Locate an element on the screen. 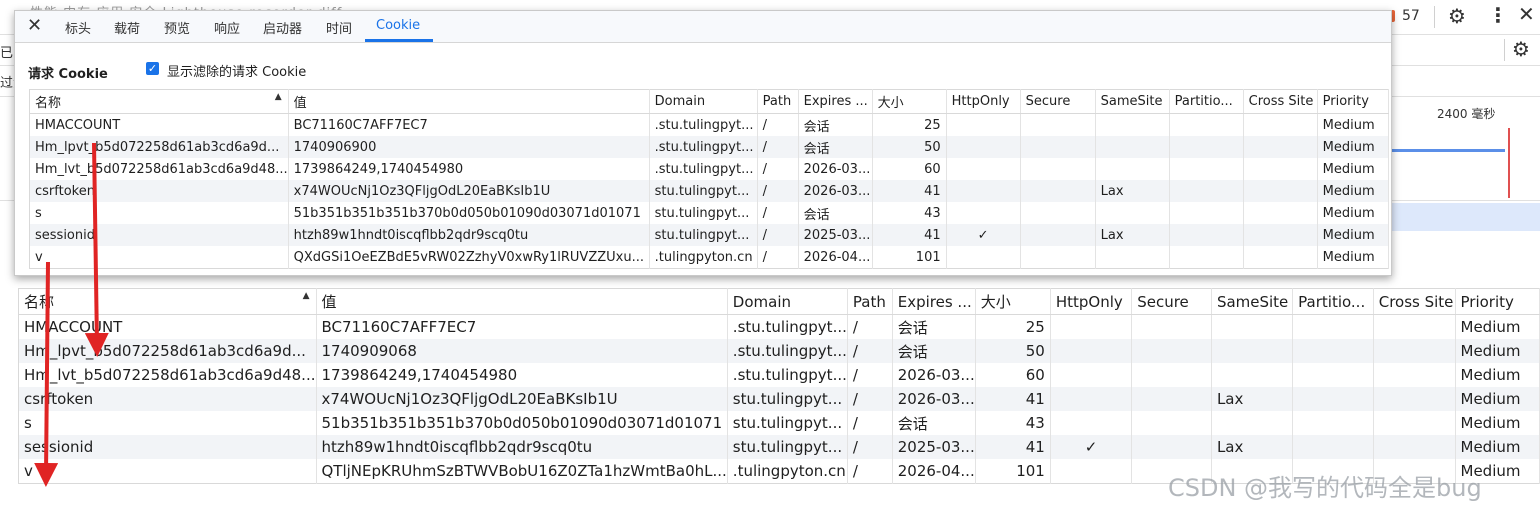 The image size is (1540, 510). tab-timing: 时间 is located at coordinates (339, 27).